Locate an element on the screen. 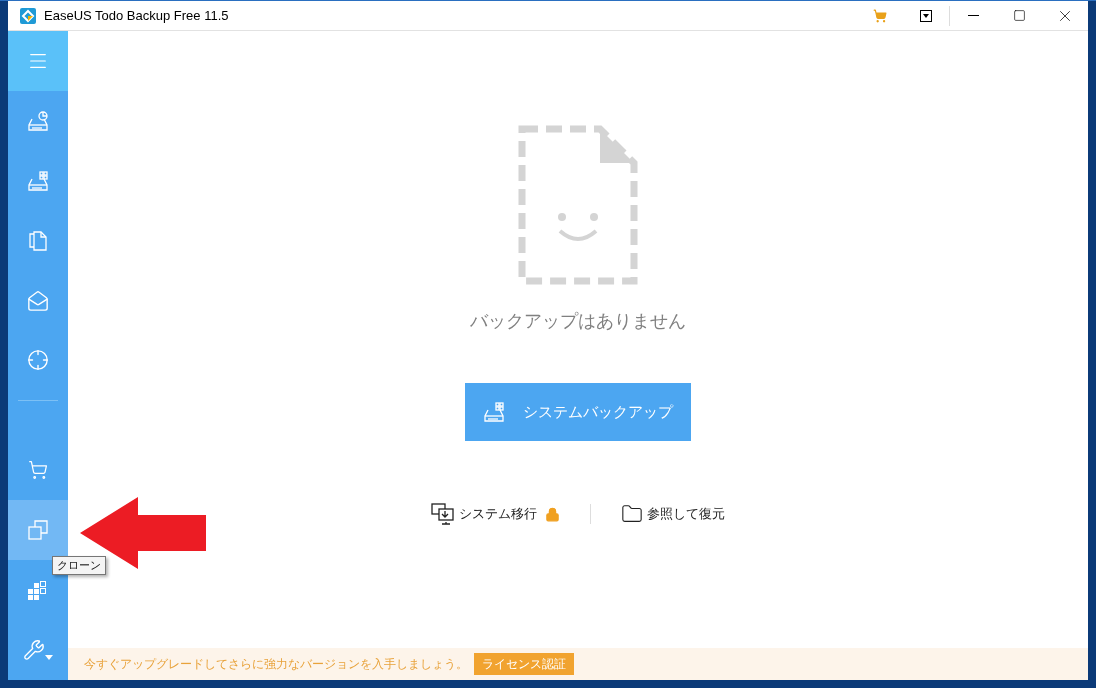 This screenshot has width=1096, height=688. clone-icon is located at coordinates (38, 530).